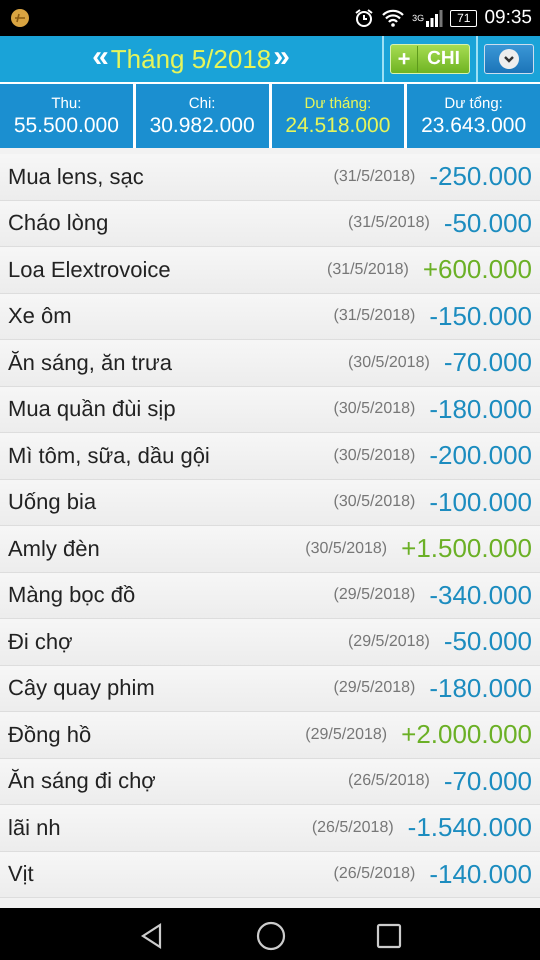 This screenshot has height=960, width=540. I want to click on transaction-name: Mua lens, sạc, so click(76, 177).